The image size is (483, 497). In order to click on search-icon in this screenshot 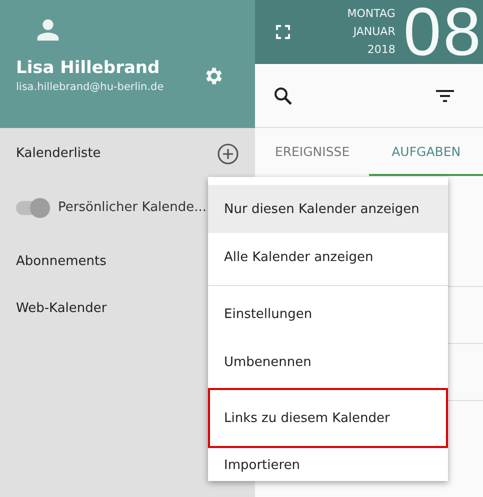, I will do `click(283, 96)`.